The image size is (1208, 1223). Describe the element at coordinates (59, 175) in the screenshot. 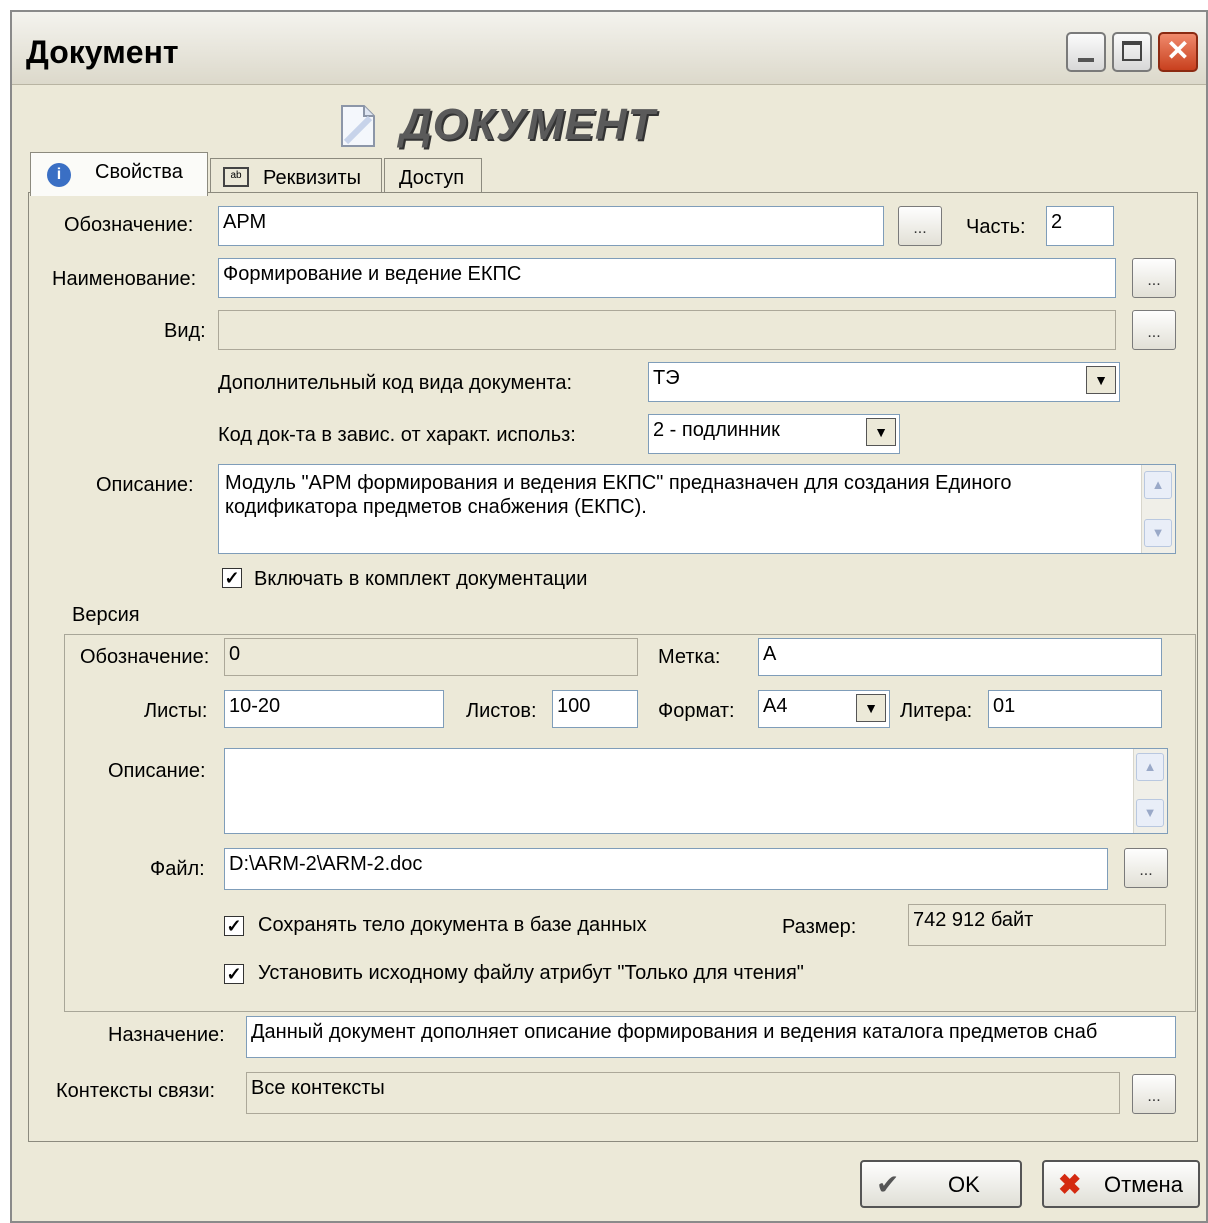

I see `info-icon: i` at that location.